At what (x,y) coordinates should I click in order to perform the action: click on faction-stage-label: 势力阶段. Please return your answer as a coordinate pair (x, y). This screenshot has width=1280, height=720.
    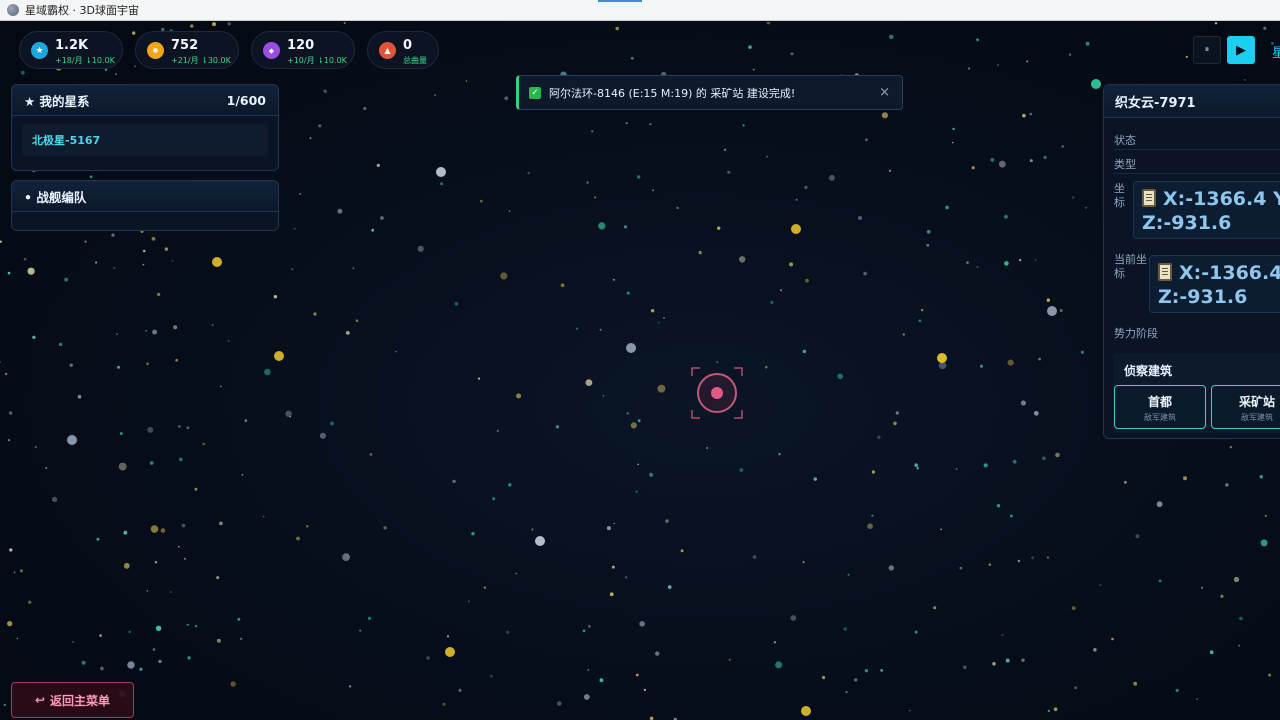
    Looking at the image, I should click on (1136, 333).